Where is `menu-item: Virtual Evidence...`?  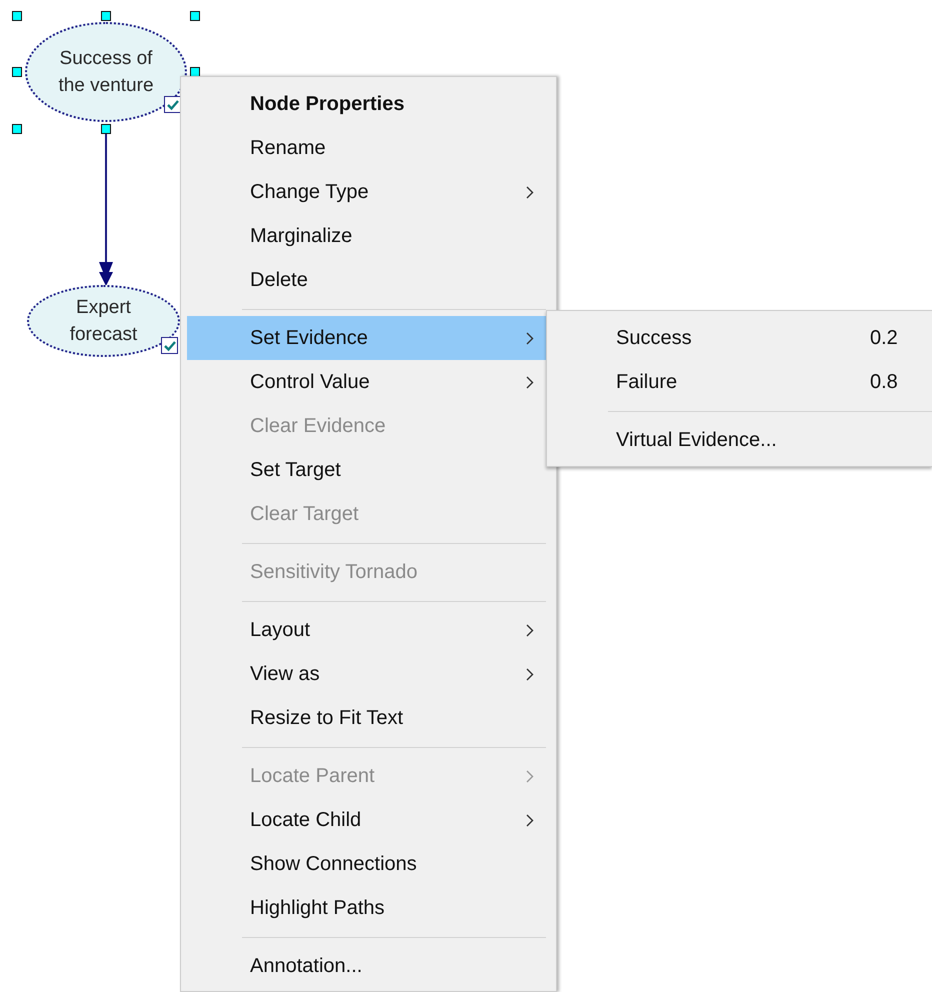 menu-item: Virtual Evidence... is located at coordinates (739, 440).